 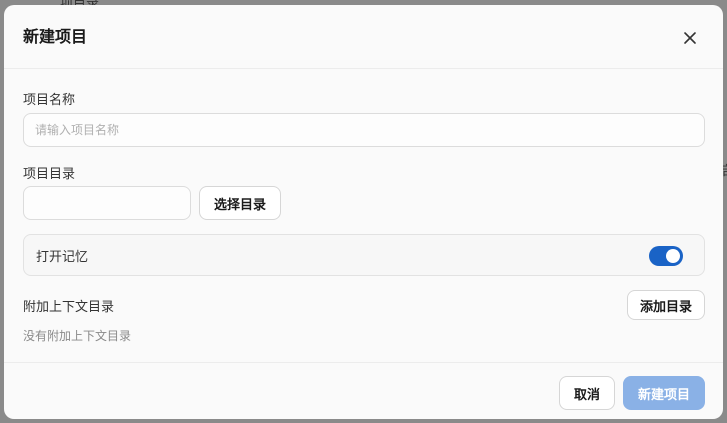 I want to click on memory-label: 打开记忆, so click(x=62, y=257).